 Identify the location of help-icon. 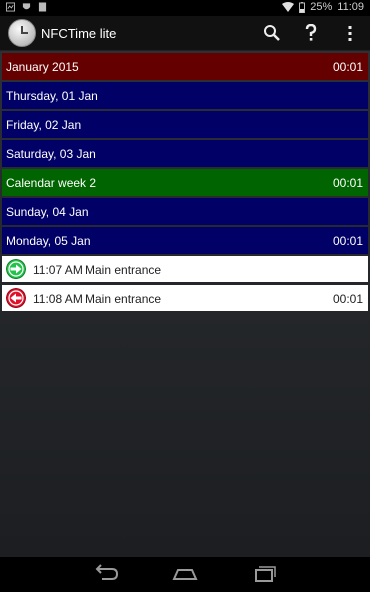
(311, 32).